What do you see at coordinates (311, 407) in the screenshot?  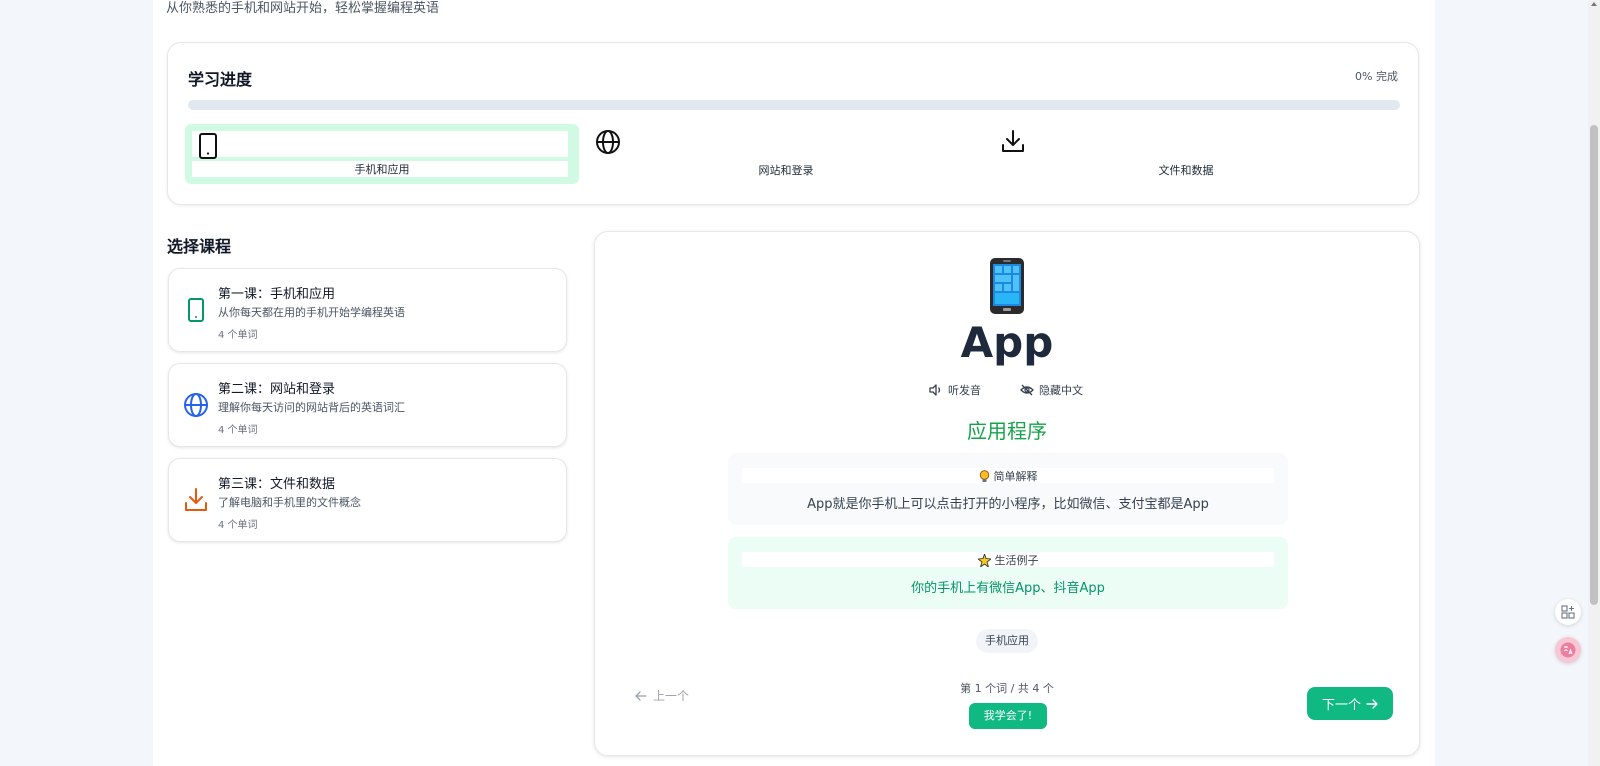 I see `course-desc: 理解你每天访问的网站背后的英语词汇` at bounding box center [311, 407].